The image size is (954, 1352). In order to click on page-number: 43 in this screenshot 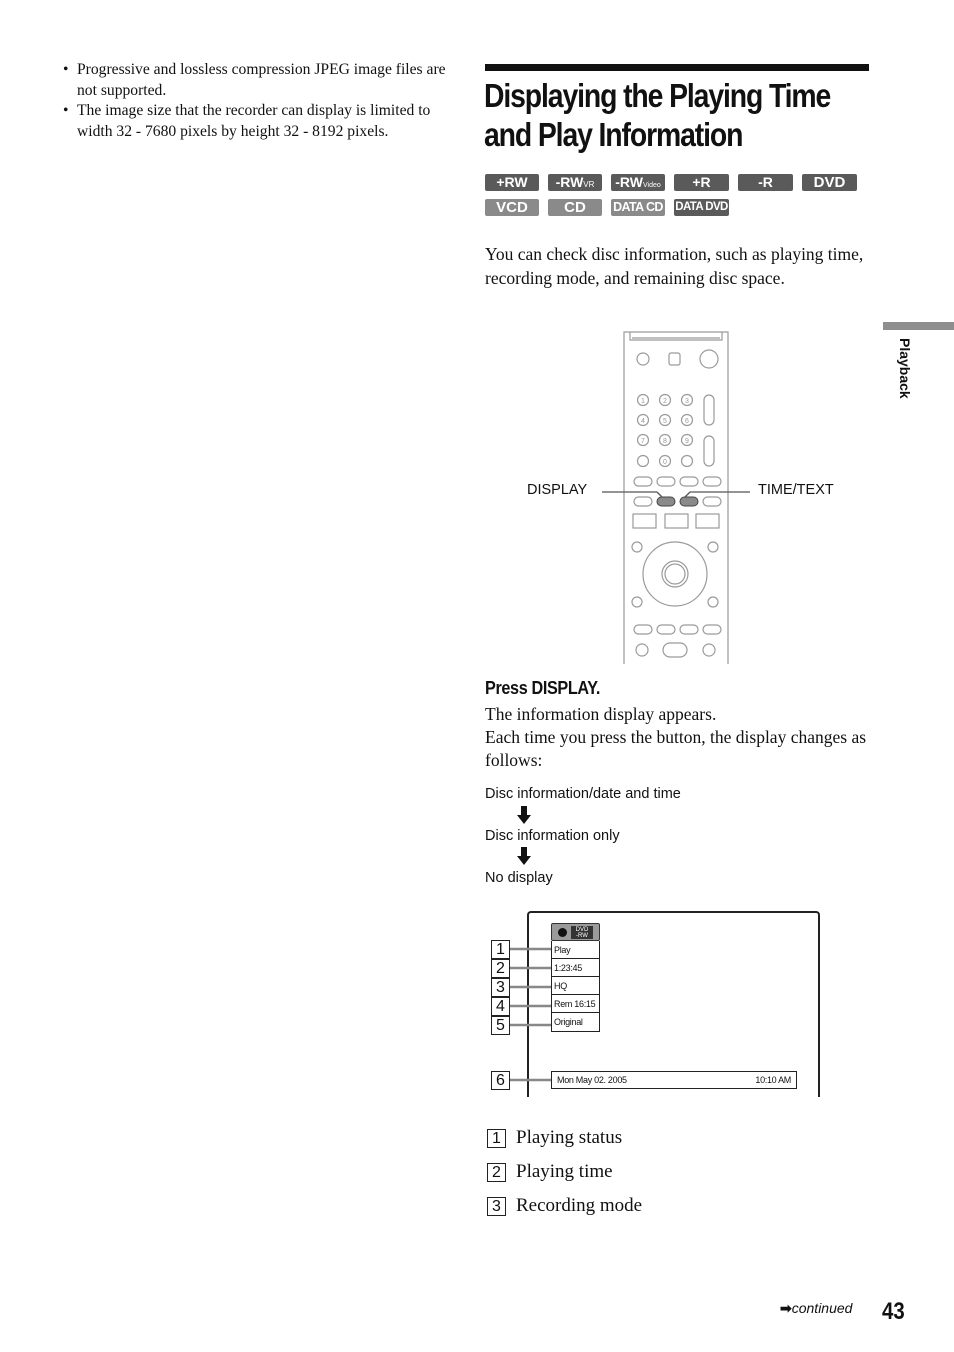, I will do `click(893, 1311)`.